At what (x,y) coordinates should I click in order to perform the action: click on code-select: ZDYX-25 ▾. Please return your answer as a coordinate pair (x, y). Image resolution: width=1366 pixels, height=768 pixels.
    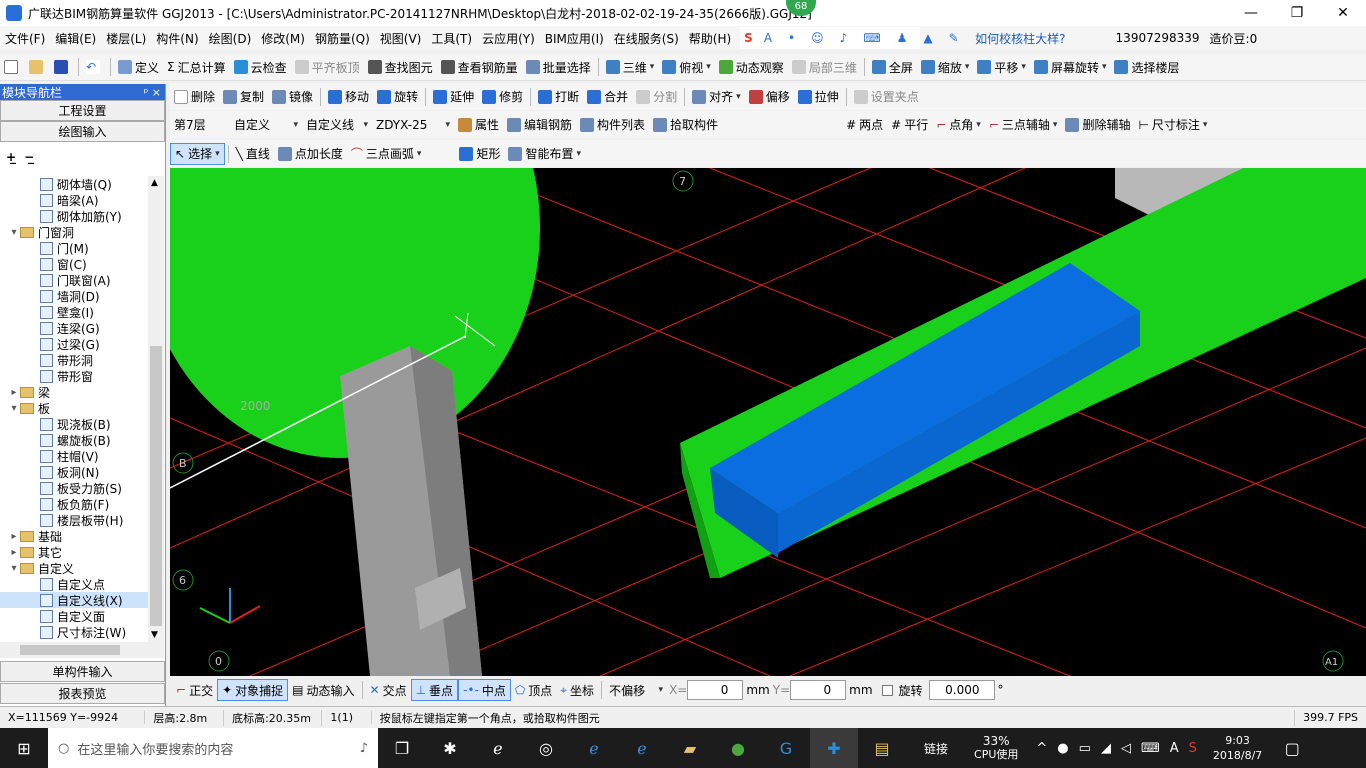
    Looking at the image, I should click on (413, 125).